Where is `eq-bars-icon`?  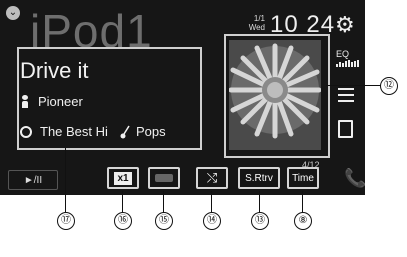 eq-bars-icon is located at coordinates (347, 63).